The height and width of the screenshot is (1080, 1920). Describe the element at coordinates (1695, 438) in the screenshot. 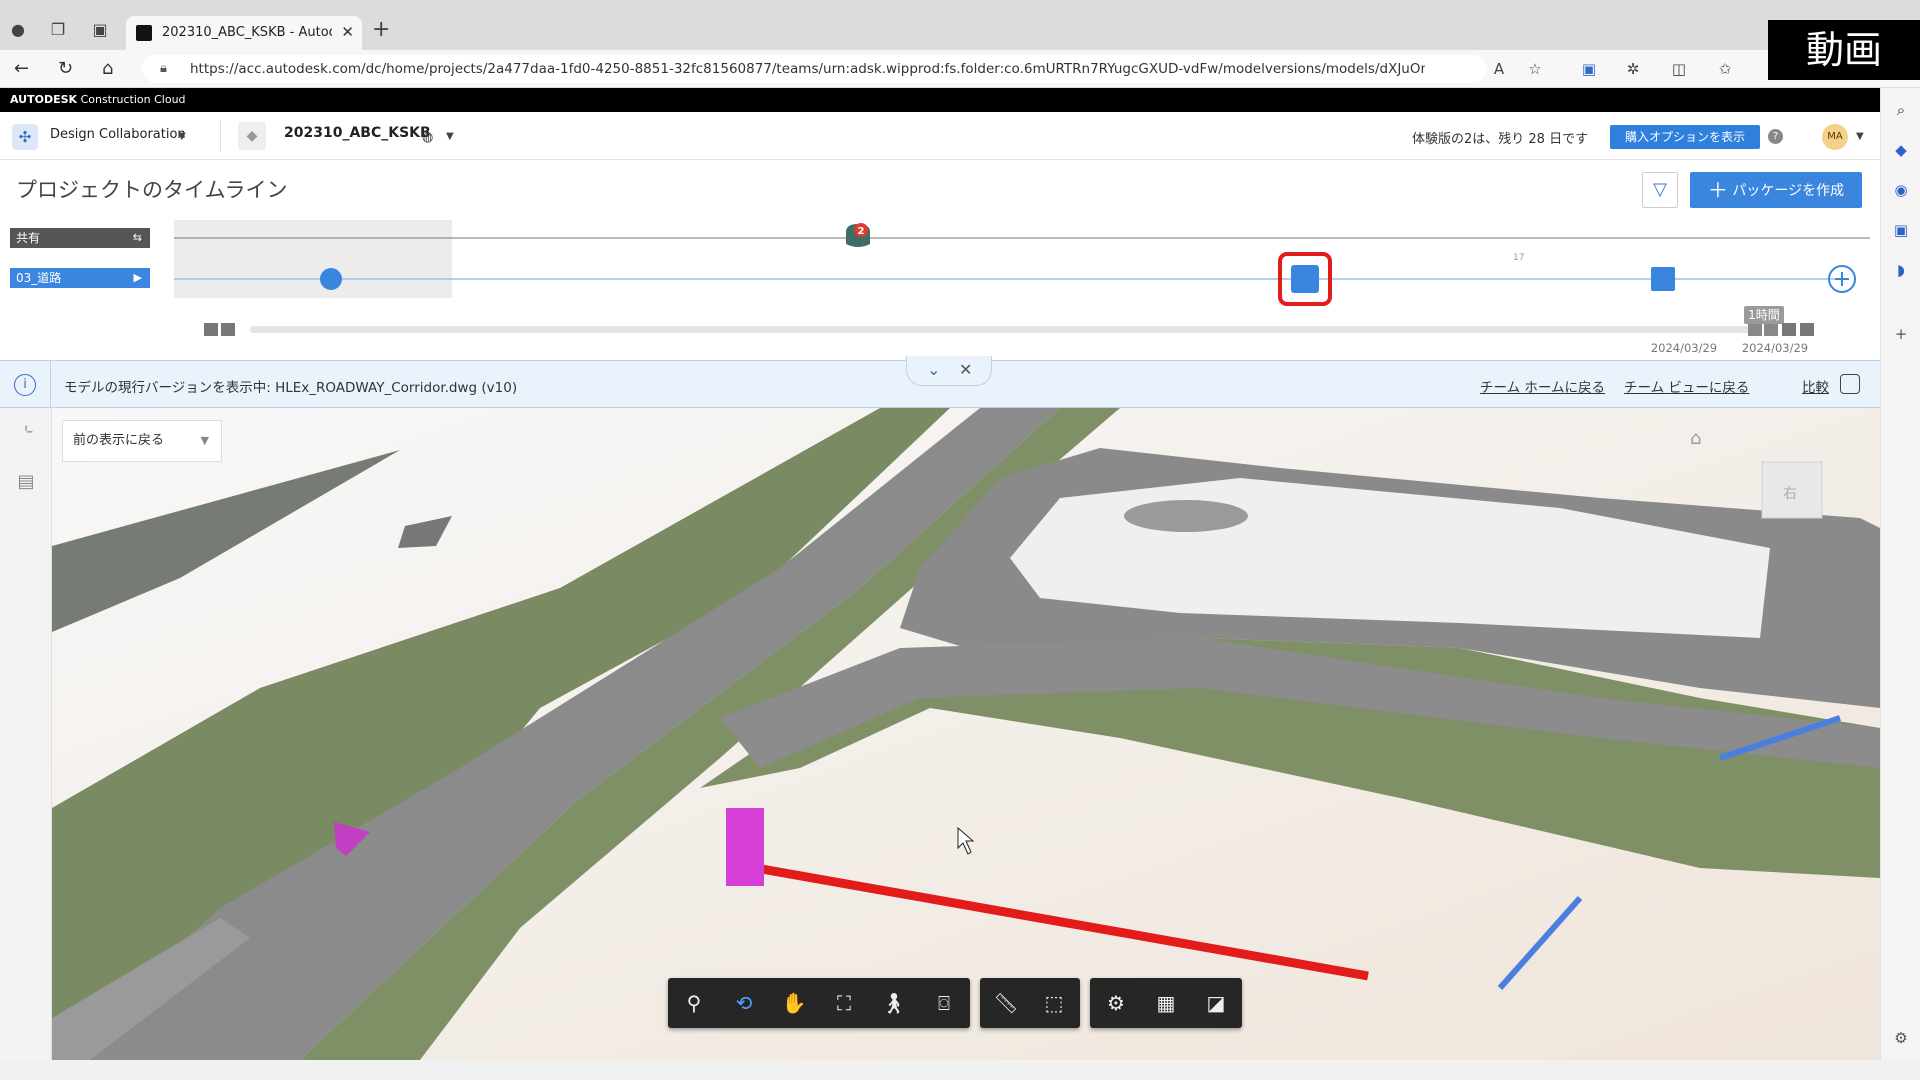

I see `viewcube-home-icon: ⌂` at that location.